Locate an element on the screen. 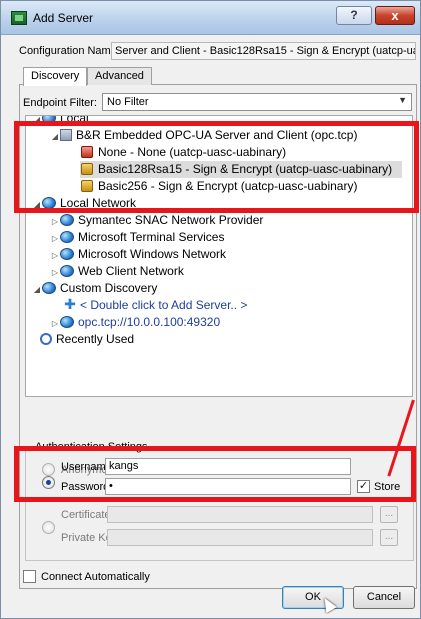 The height and width of the screenshot is (619, 421). tree-node-local: ◢ Local is located at coordinates (60, 121).